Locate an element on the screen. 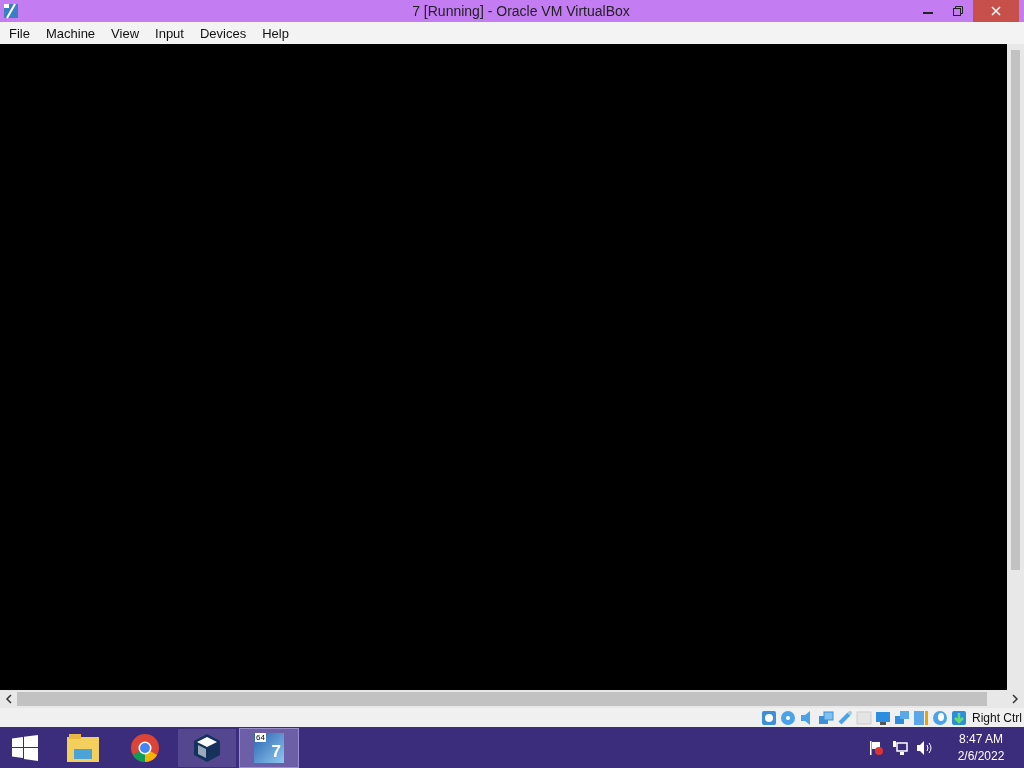 The image size is (1024, 768). menu-item: Machine is located at coordinates (70, 33).